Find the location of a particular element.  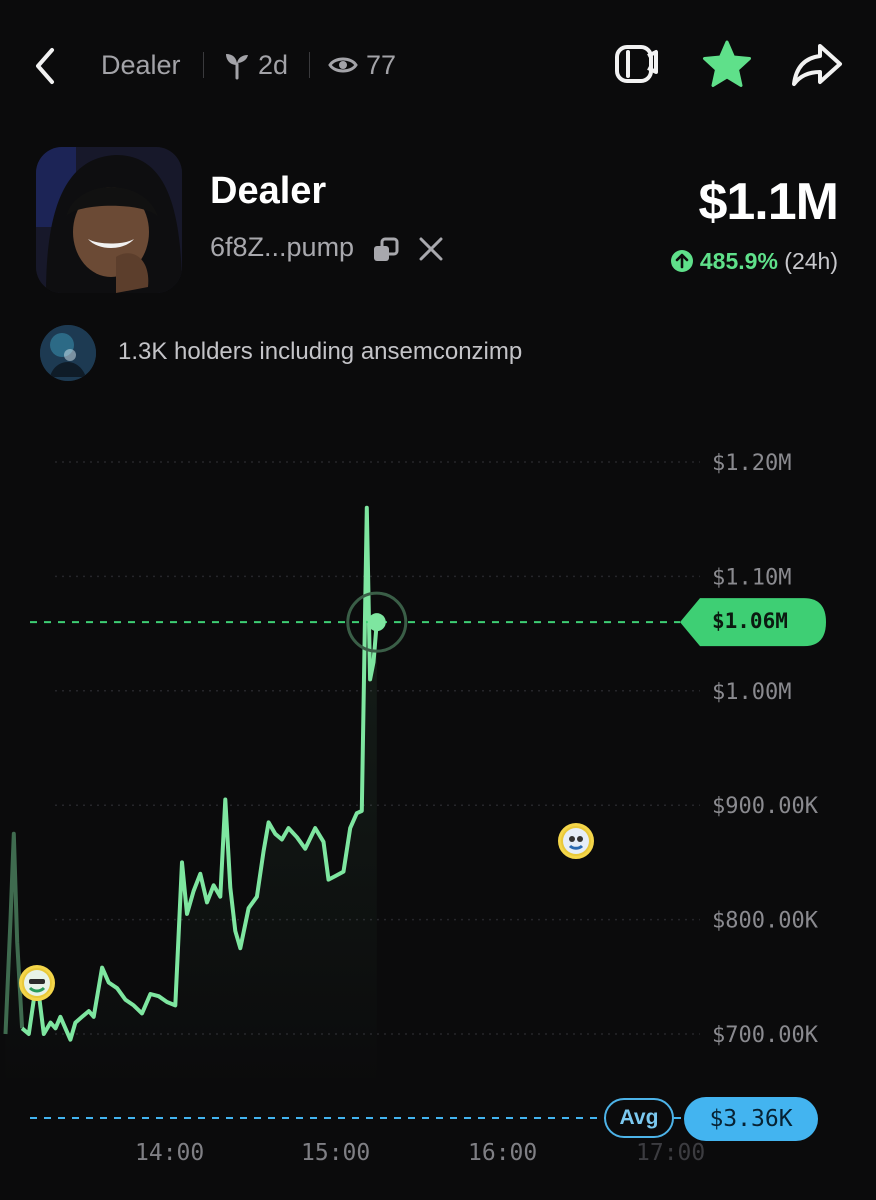

x-tick-label: 16:00 is located at coordinates (503, 1153).